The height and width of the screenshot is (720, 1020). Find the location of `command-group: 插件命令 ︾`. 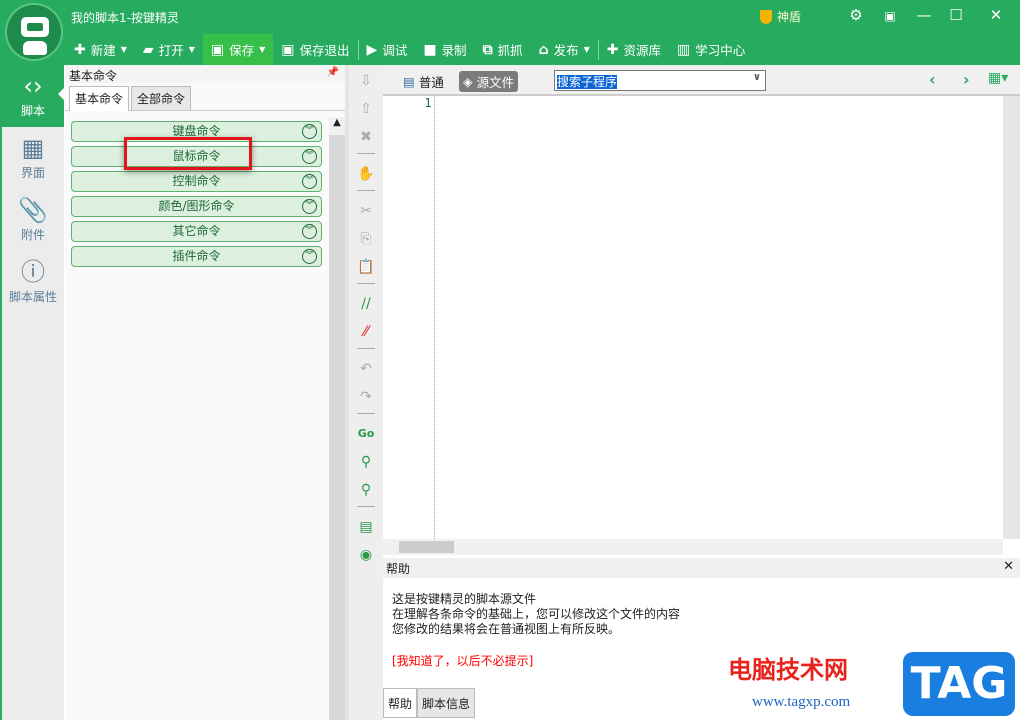

command-group: 插件命令 ︾ is located at coordinates (196, 256).